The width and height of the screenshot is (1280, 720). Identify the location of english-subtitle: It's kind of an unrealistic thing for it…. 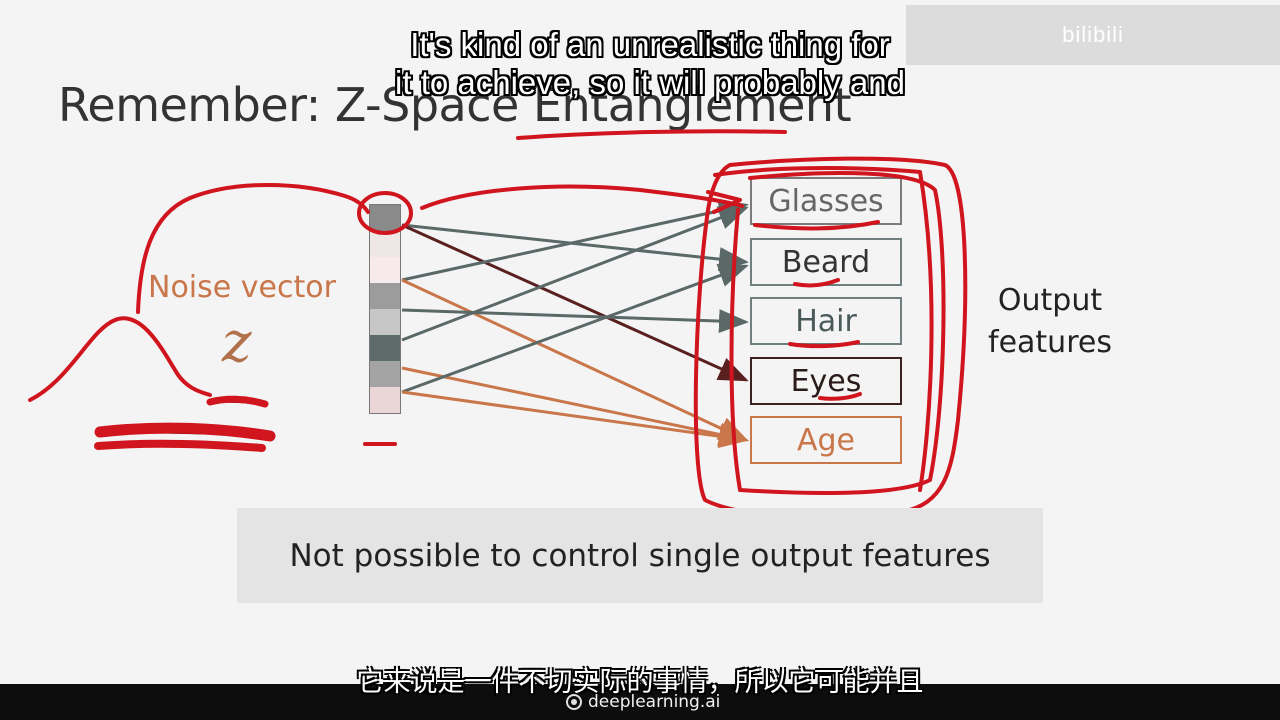
(650, 64).